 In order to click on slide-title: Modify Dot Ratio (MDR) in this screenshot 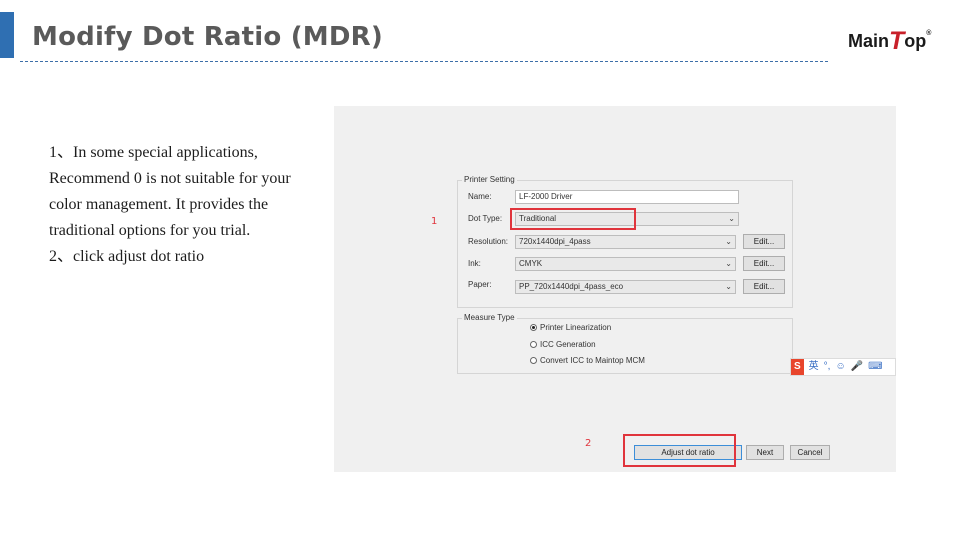, I will do `click(207, 37)`.